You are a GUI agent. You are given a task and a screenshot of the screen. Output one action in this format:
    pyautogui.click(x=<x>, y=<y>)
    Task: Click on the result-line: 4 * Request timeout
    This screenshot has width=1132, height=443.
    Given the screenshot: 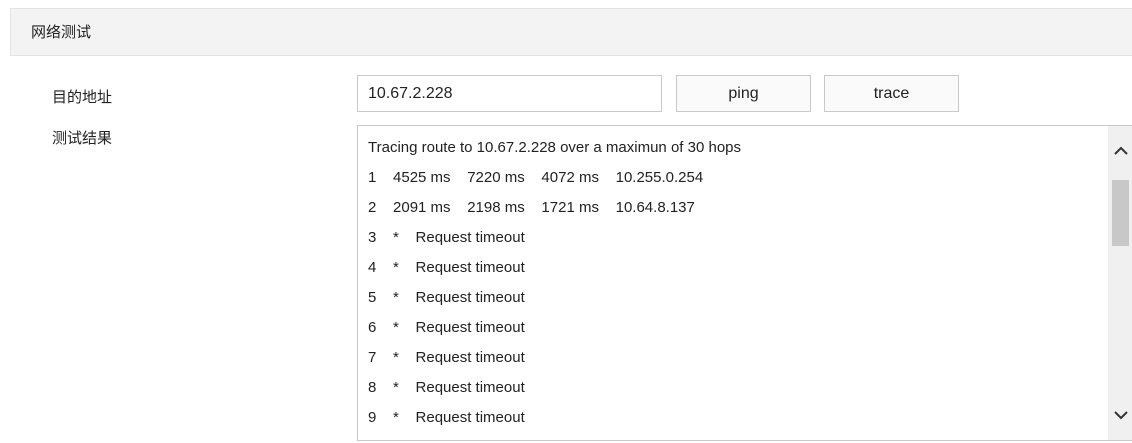 What is the action you would take?
    pyautogui.click(x=446, y=267)
    